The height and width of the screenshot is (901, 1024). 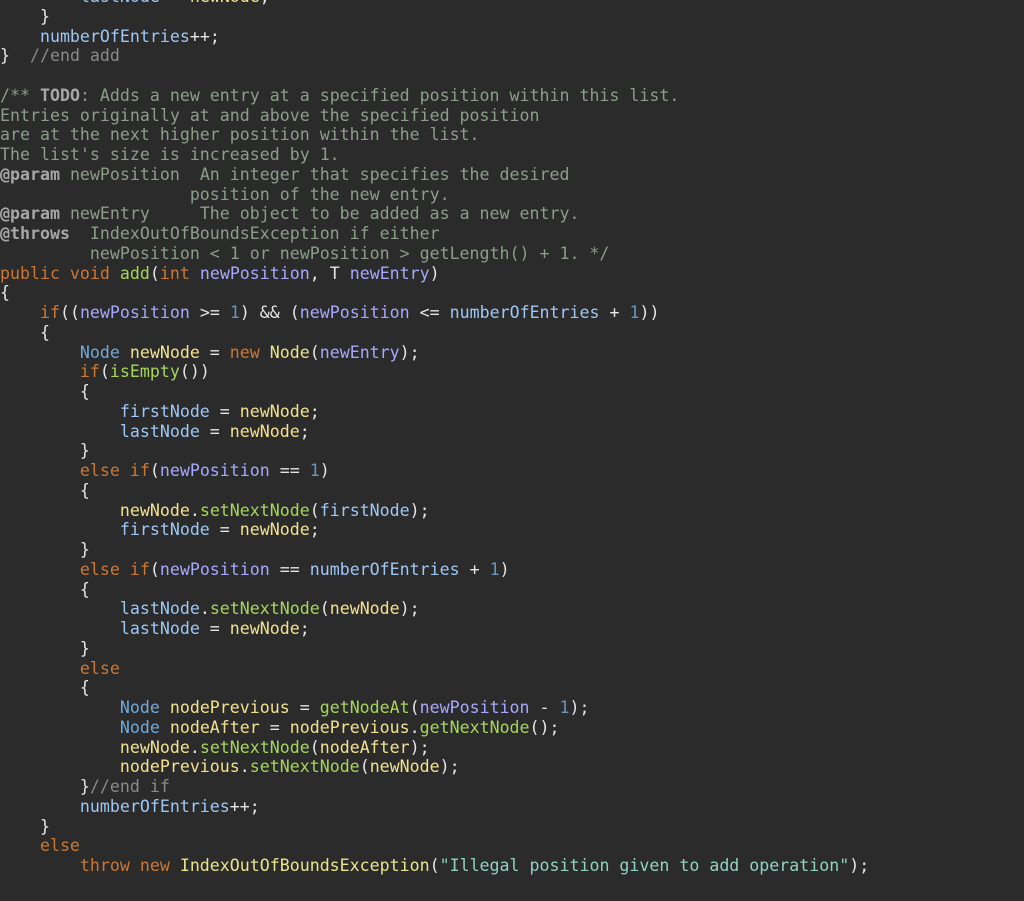 What do you see at coordinates (434, 155) in the screenshot?
I see `code-line: The list's size is increased by 1.` at bounding box center [434, 155].